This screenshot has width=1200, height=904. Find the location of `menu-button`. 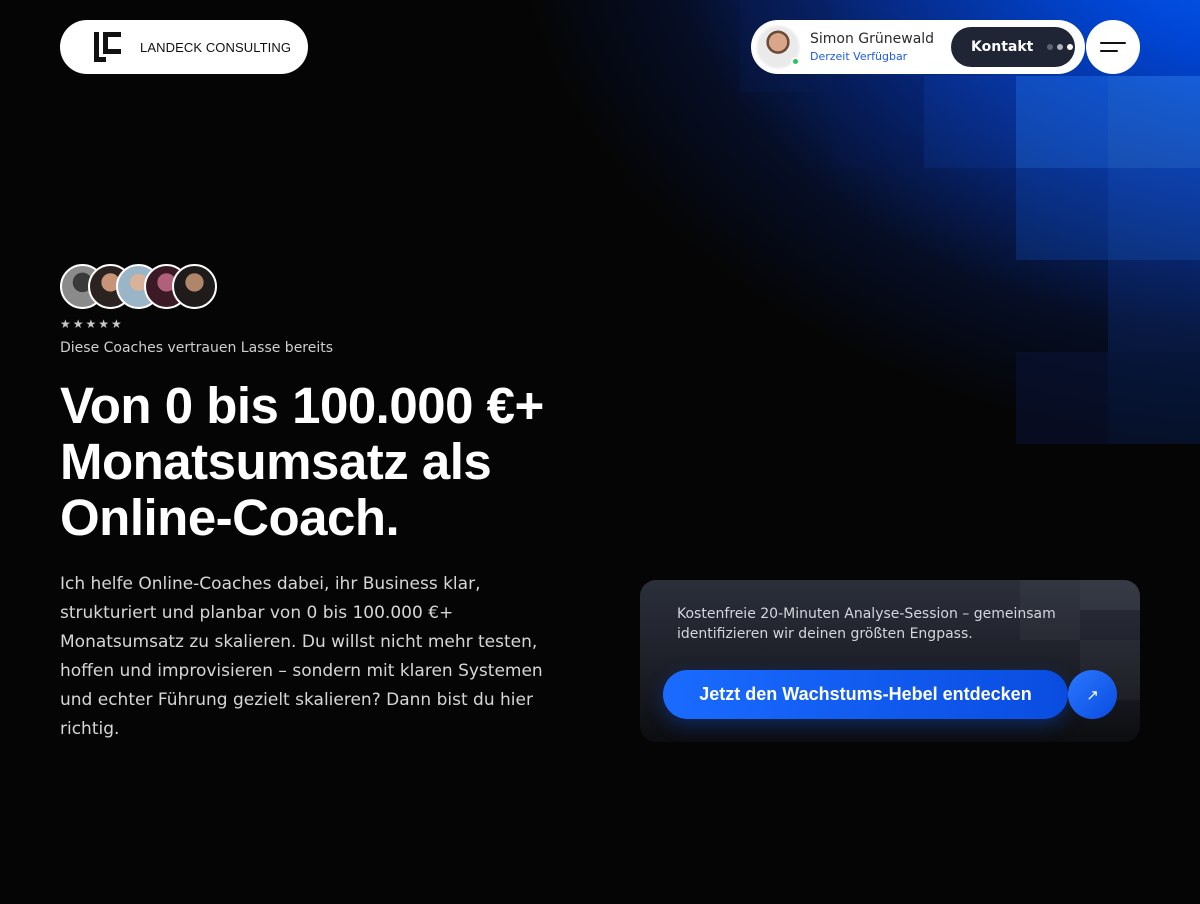

menu-button is located at coordinates (1113, 47).